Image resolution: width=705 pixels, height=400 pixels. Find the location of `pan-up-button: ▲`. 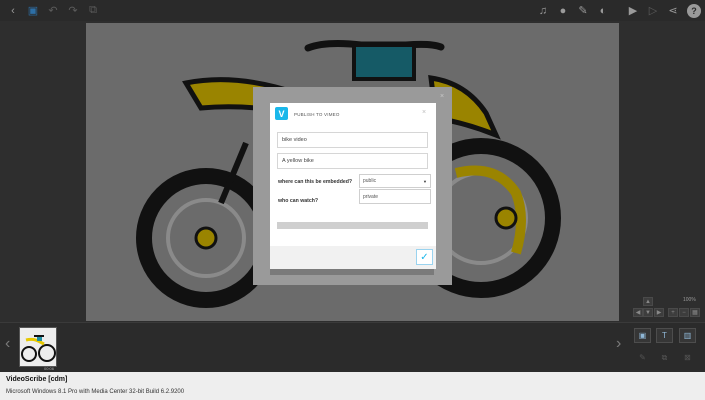

pan-up-button: ▲ is located at coordinates (648, 301).